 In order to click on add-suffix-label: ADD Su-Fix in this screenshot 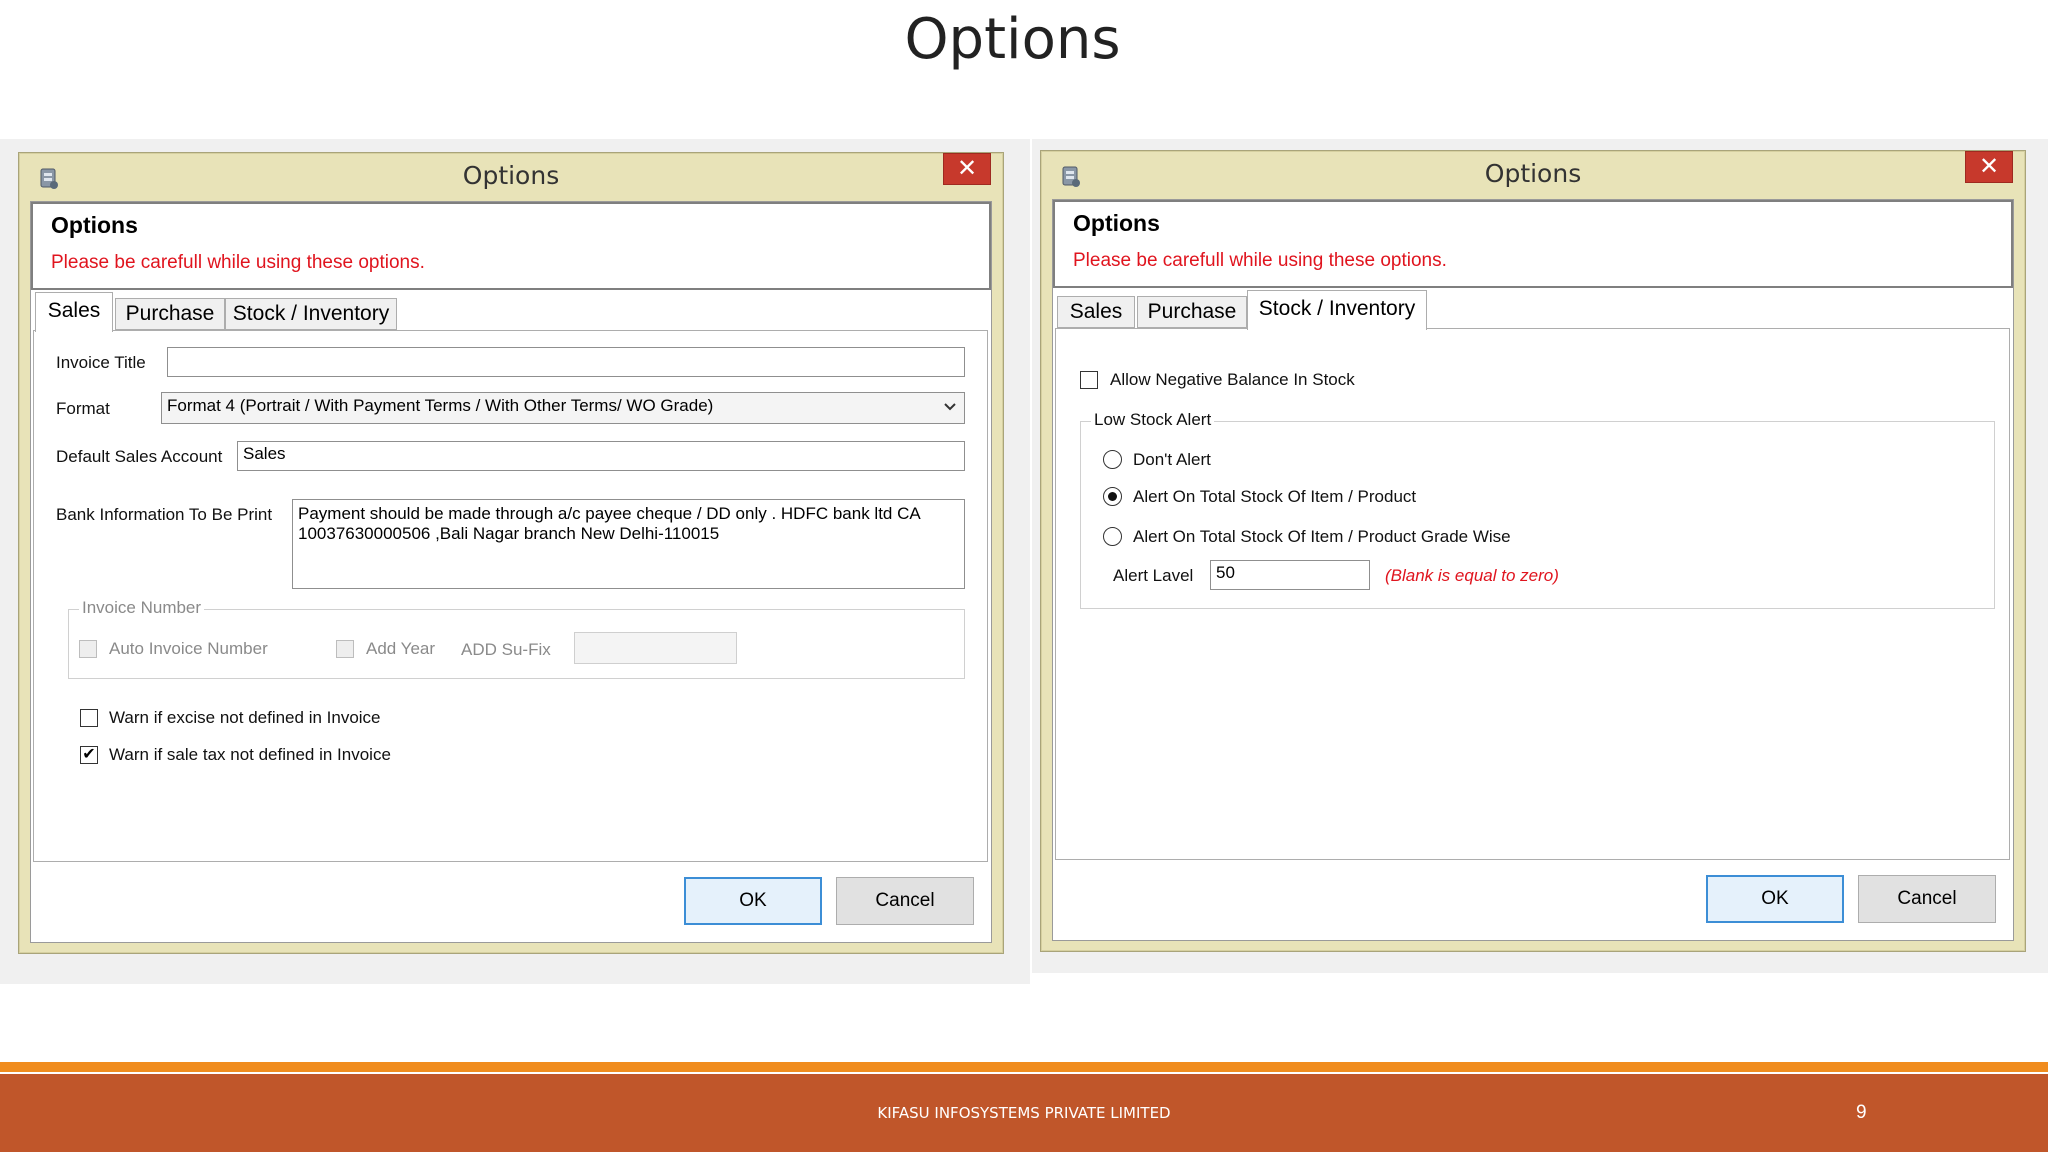, I will do `click(506, 649)`.